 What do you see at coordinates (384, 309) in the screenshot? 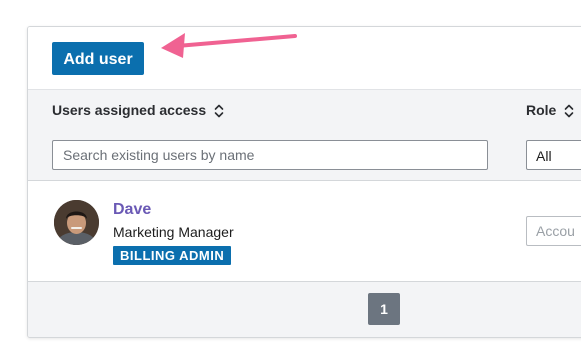
I see `page-button-current: 1` at bounding box center [384, 309].